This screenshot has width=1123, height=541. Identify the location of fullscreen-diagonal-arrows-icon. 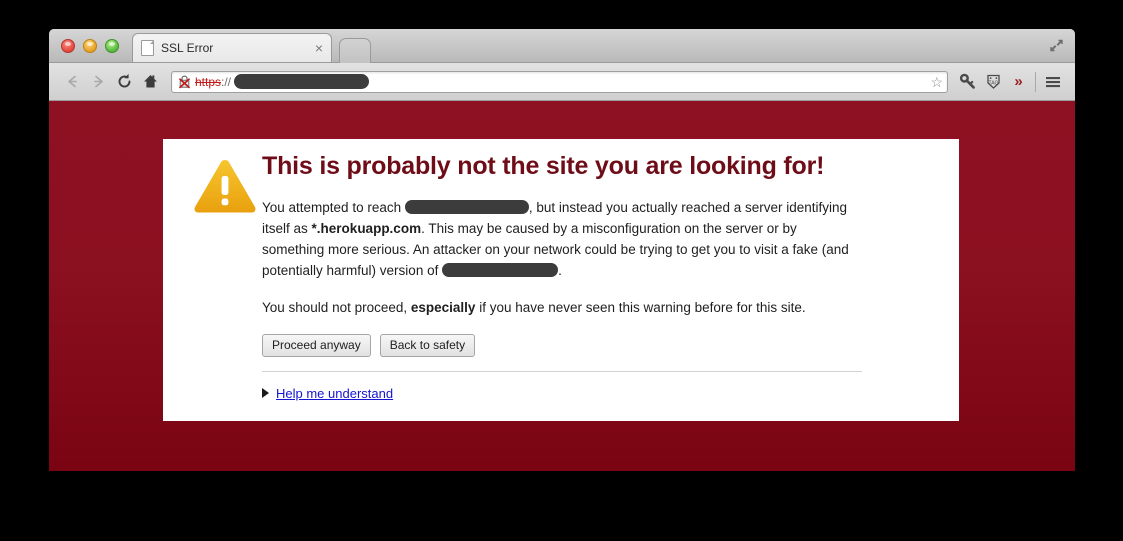
(1056, 45).